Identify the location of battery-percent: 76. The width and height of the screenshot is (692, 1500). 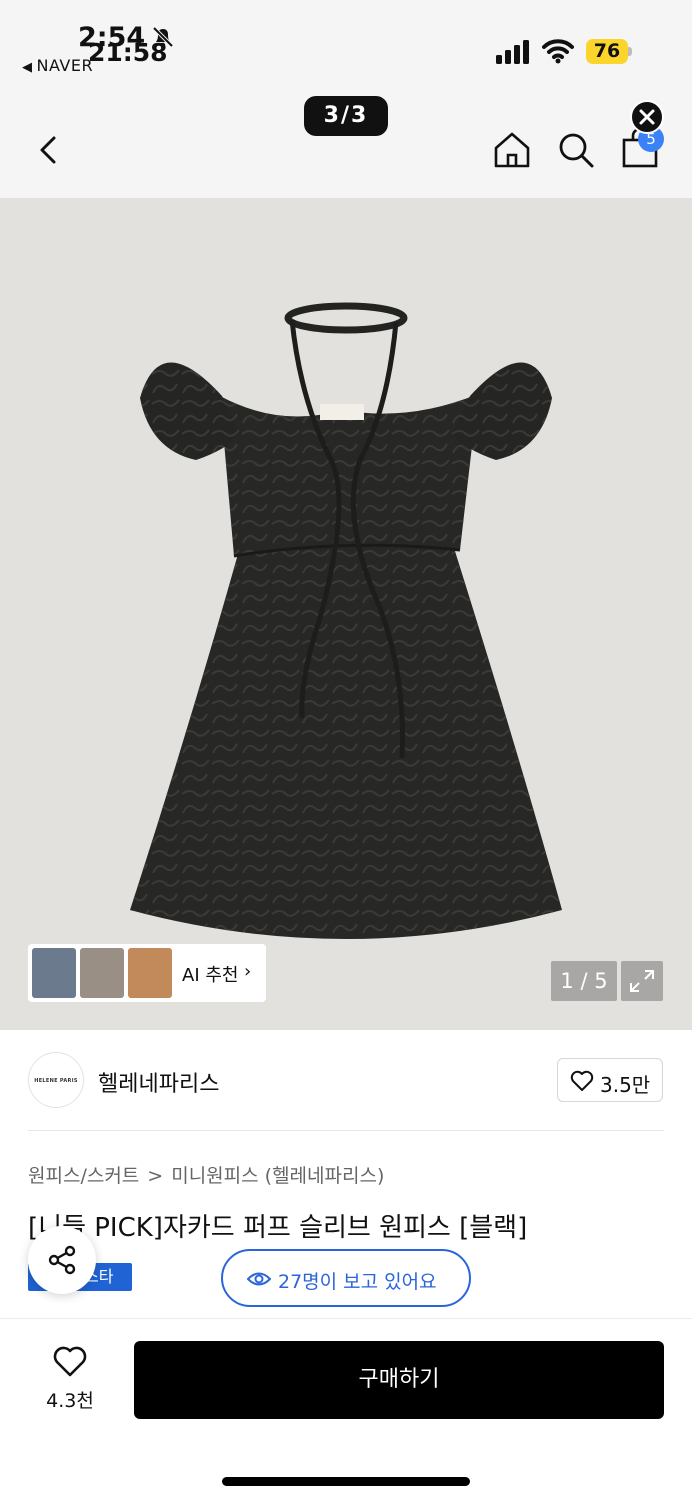
(607, 51).